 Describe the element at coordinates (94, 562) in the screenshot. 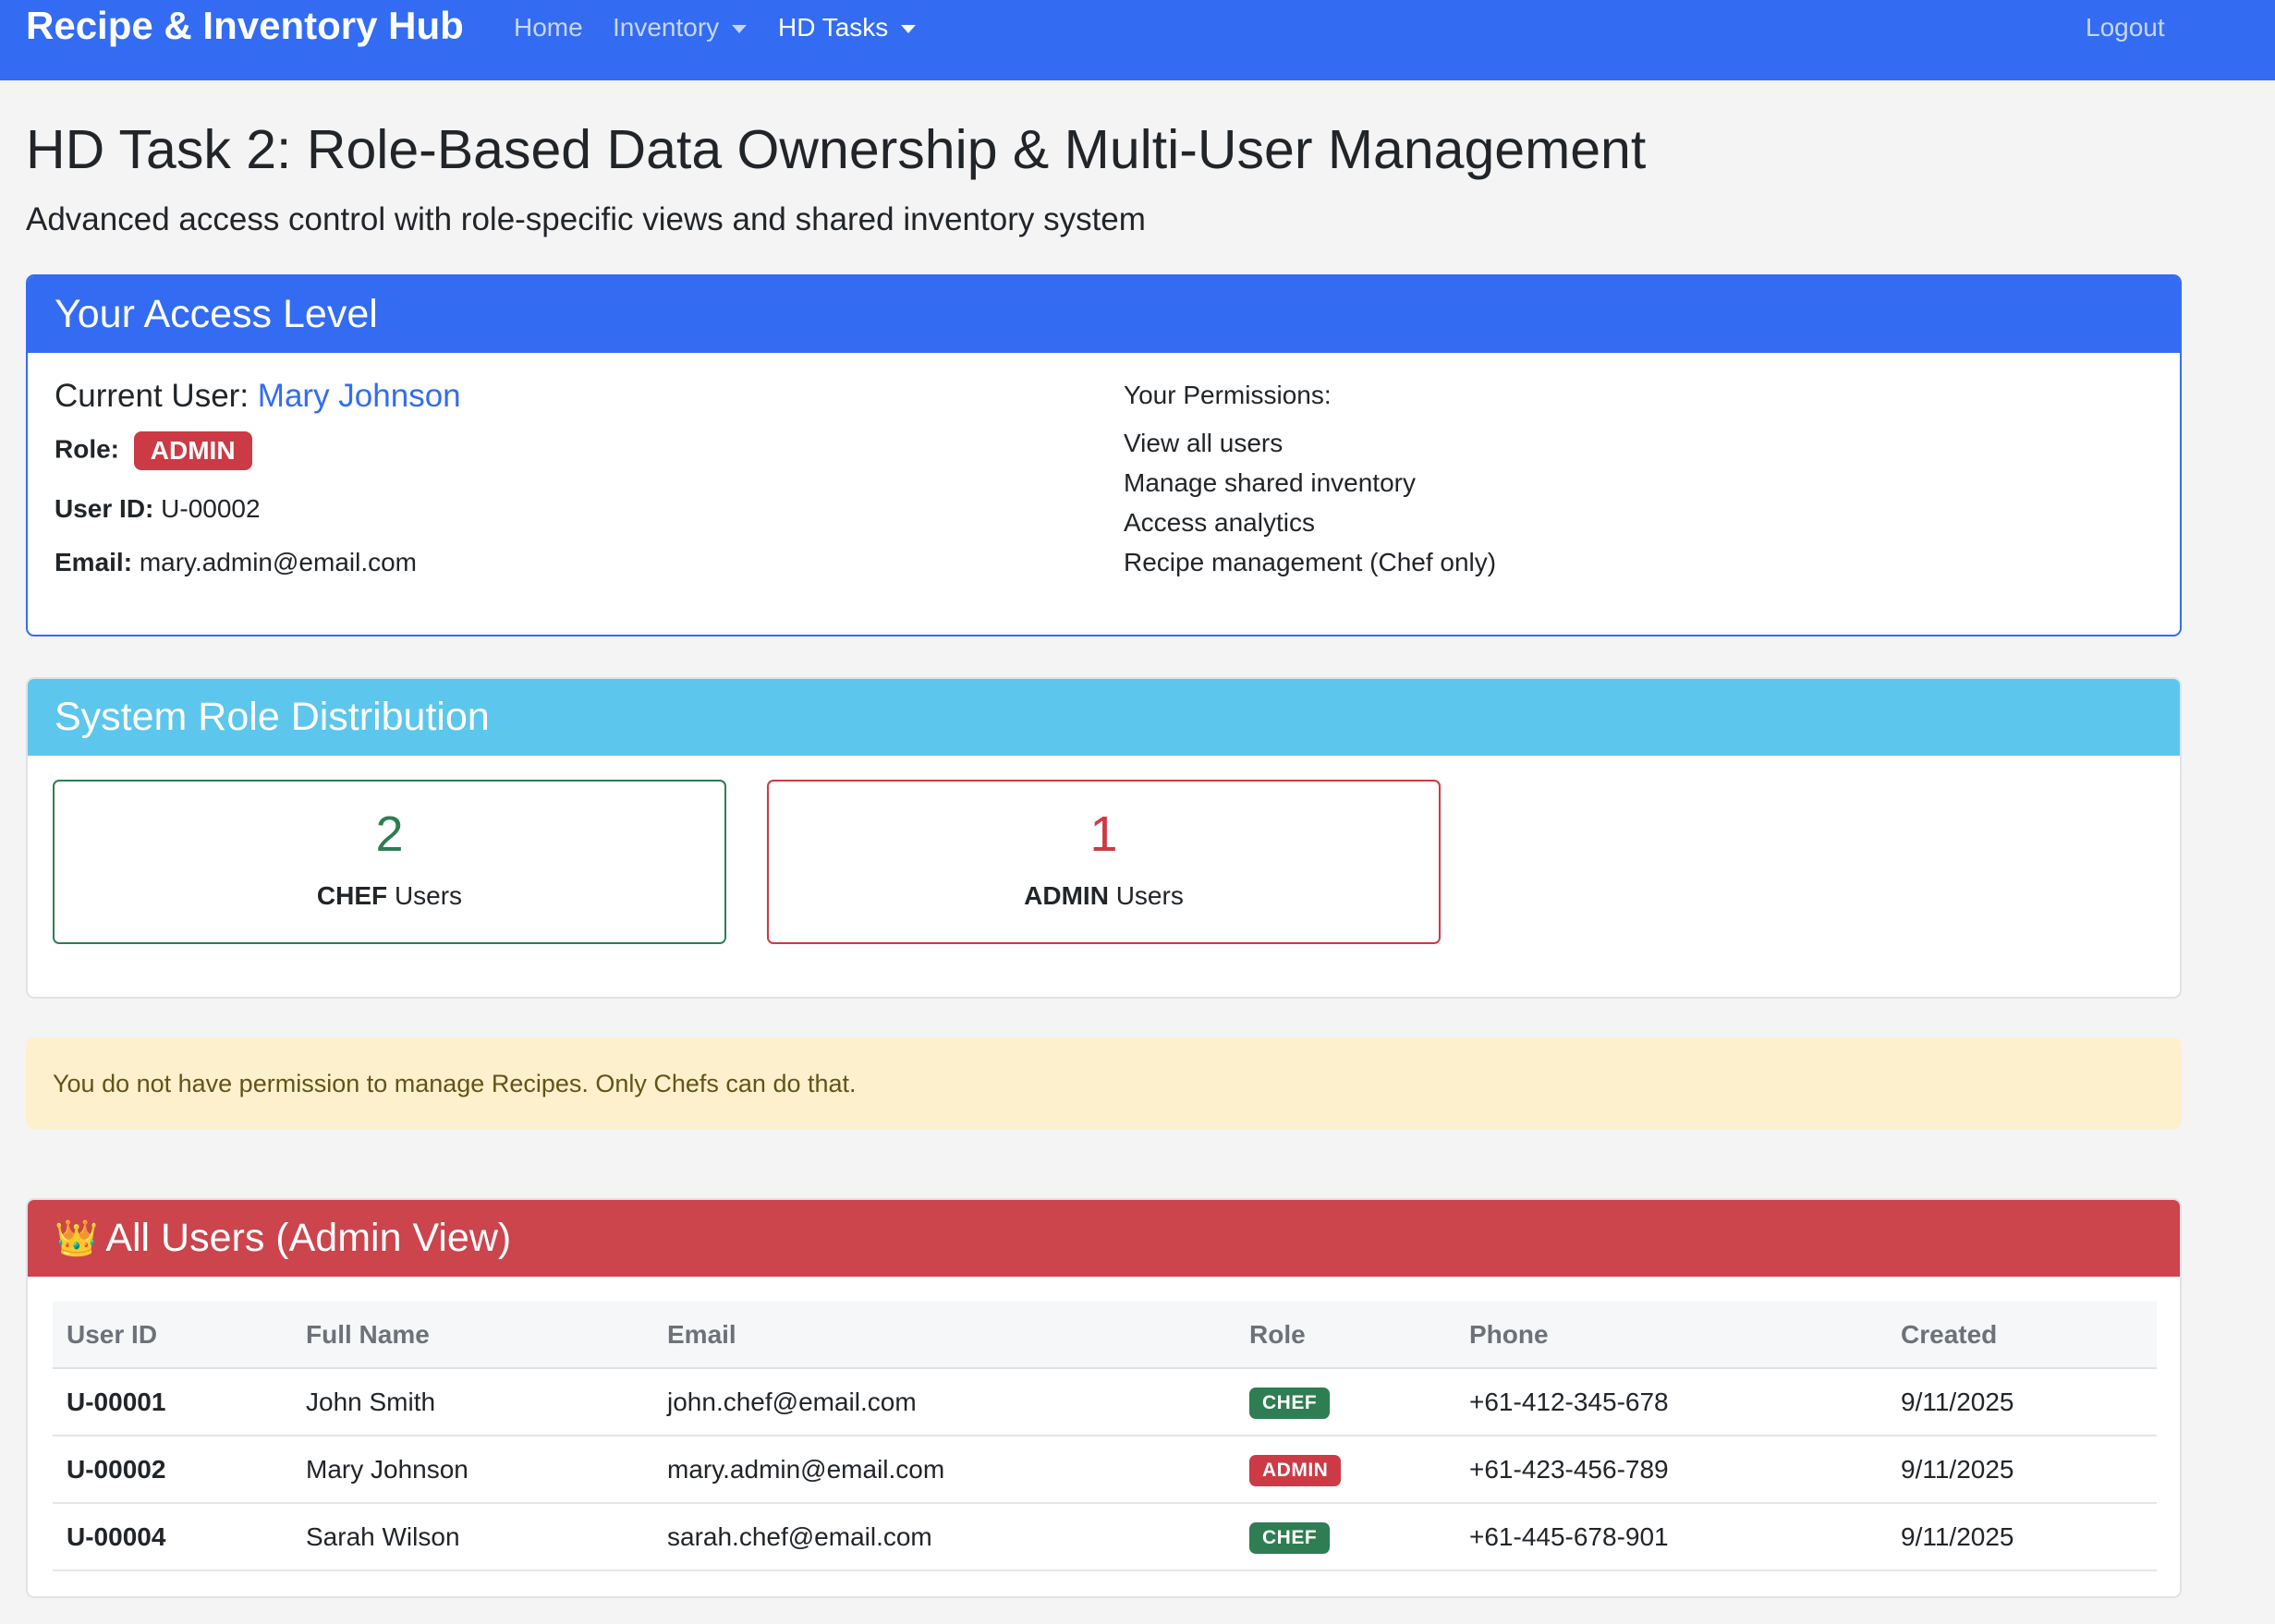

I see `email-label: Email:` at that location.